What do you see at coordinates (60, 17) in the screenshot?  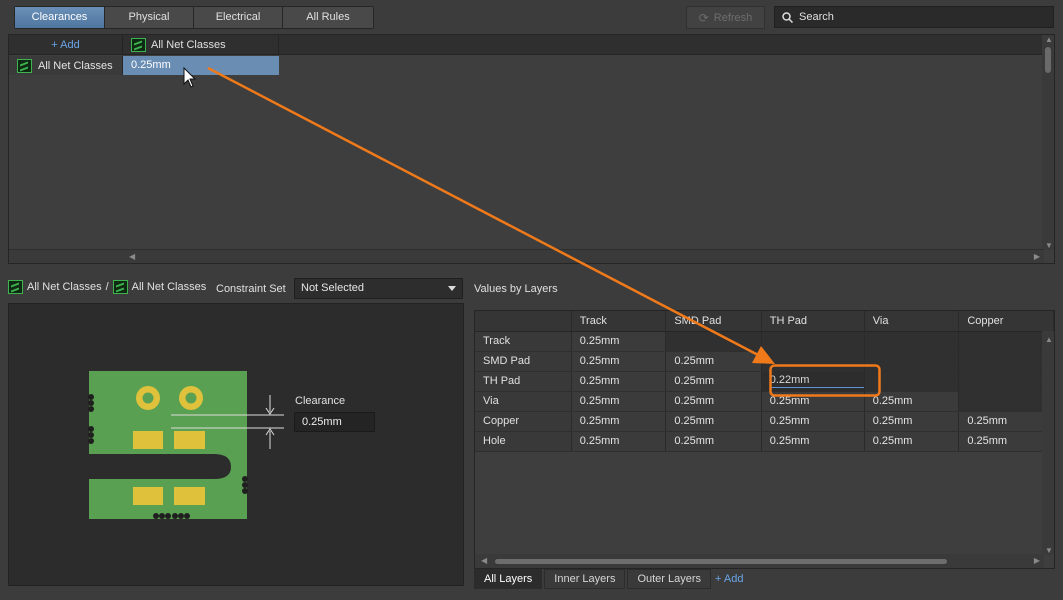 I see `tab-clearances: Clearances` at bounding box center [60, 17].